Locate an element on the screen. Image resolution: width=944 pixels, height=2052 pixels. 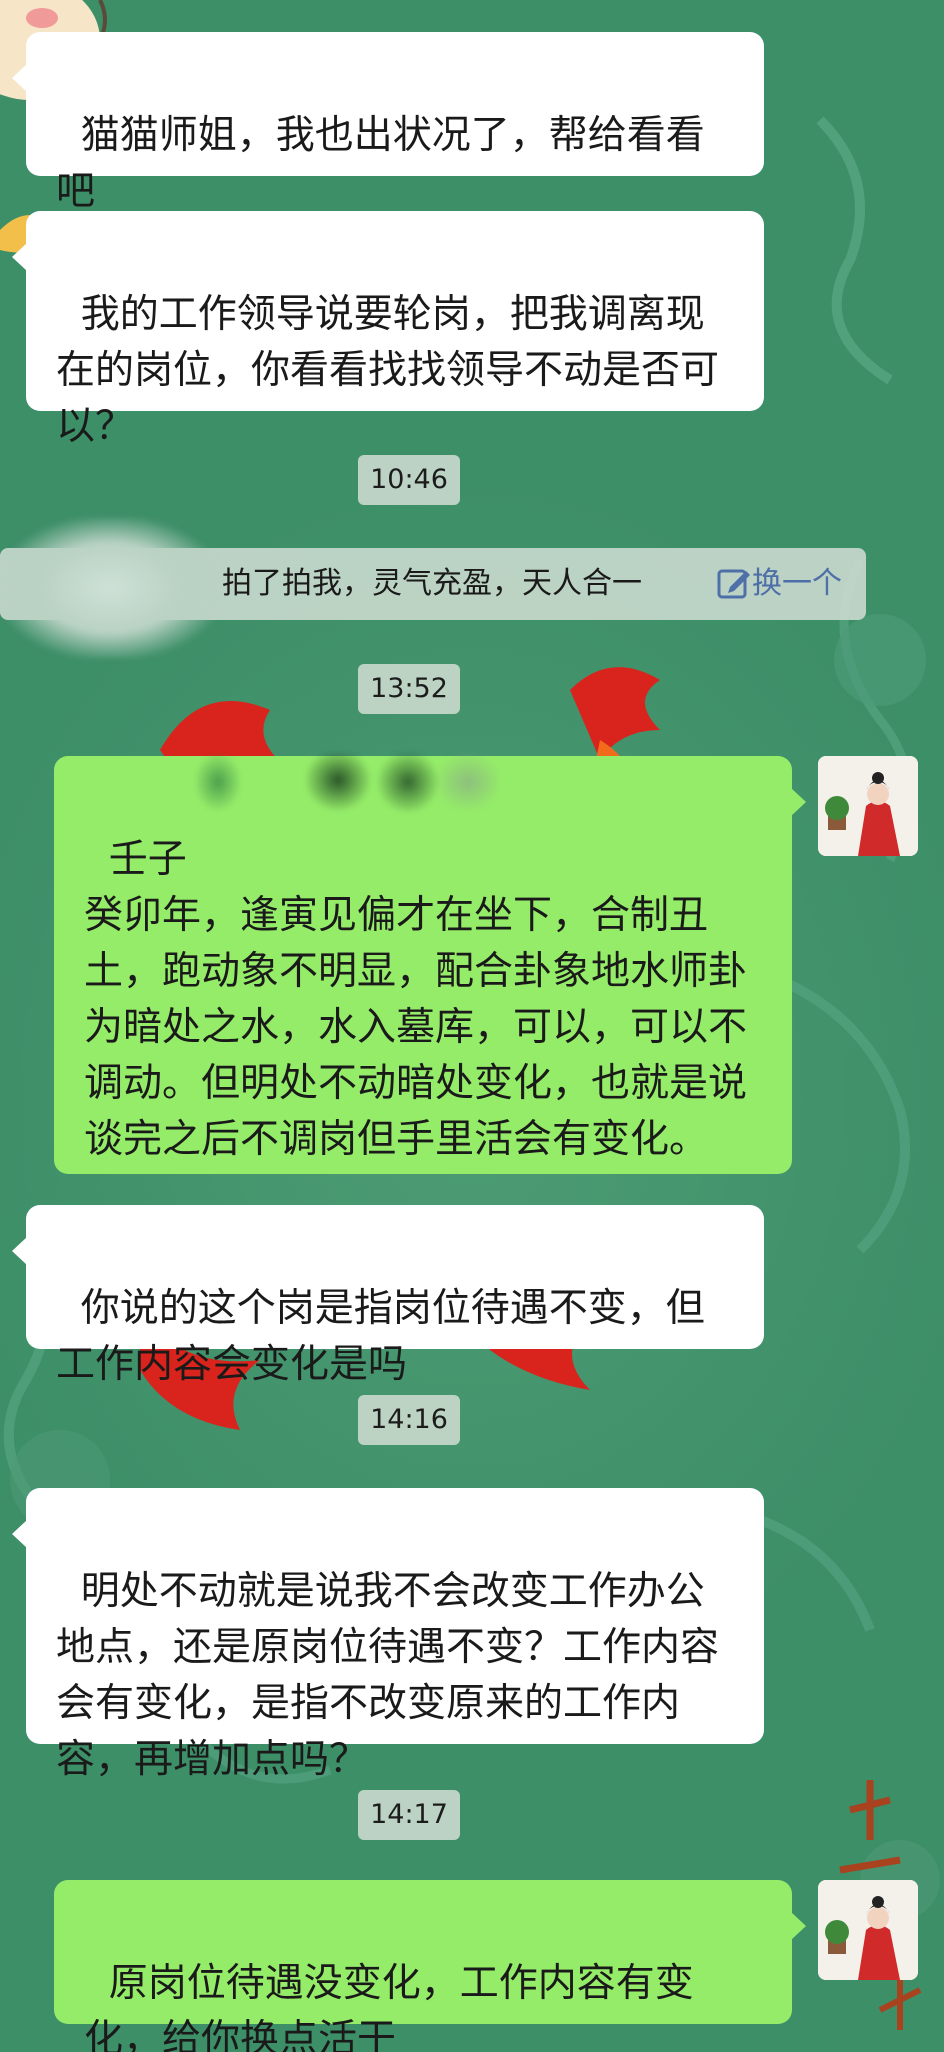
message-bubble-incoming: 我的工作领导说要轮岗，把我调离现在的岗位，你看看找找领导不动是否可以？ is located at coordinates (388, 330).